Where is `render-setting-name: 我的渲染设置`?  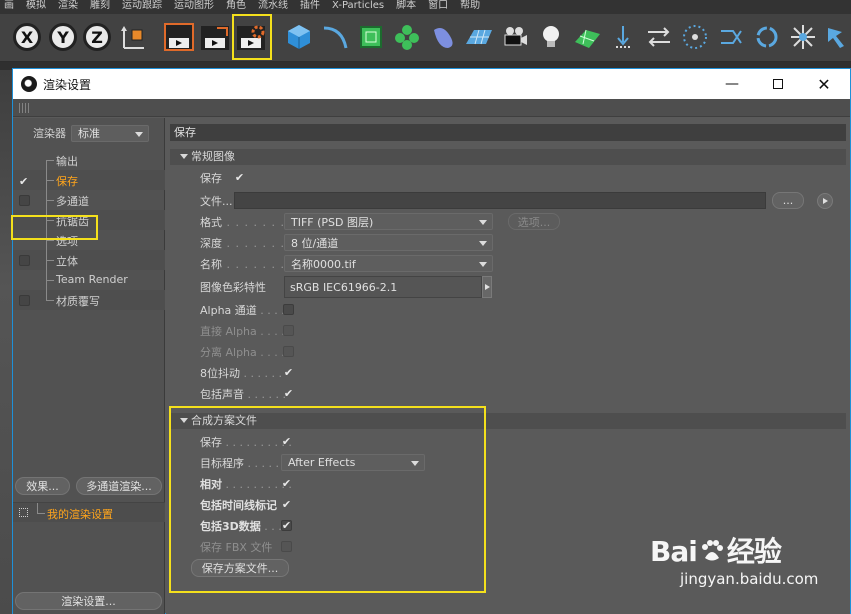
render-setting-name: 我的渲染设置 is located at coordinates (80, 514).